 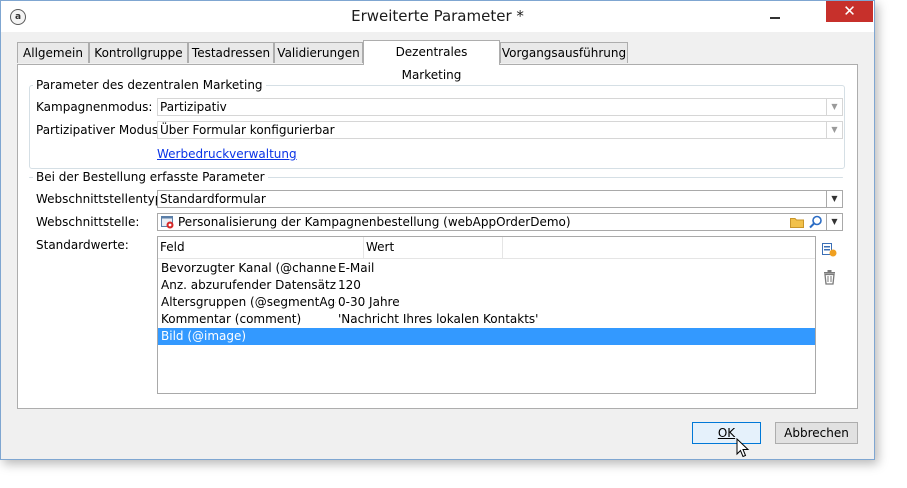 I want to click on cancel-button-label: Abbrechen, so click(x=816, y=433).